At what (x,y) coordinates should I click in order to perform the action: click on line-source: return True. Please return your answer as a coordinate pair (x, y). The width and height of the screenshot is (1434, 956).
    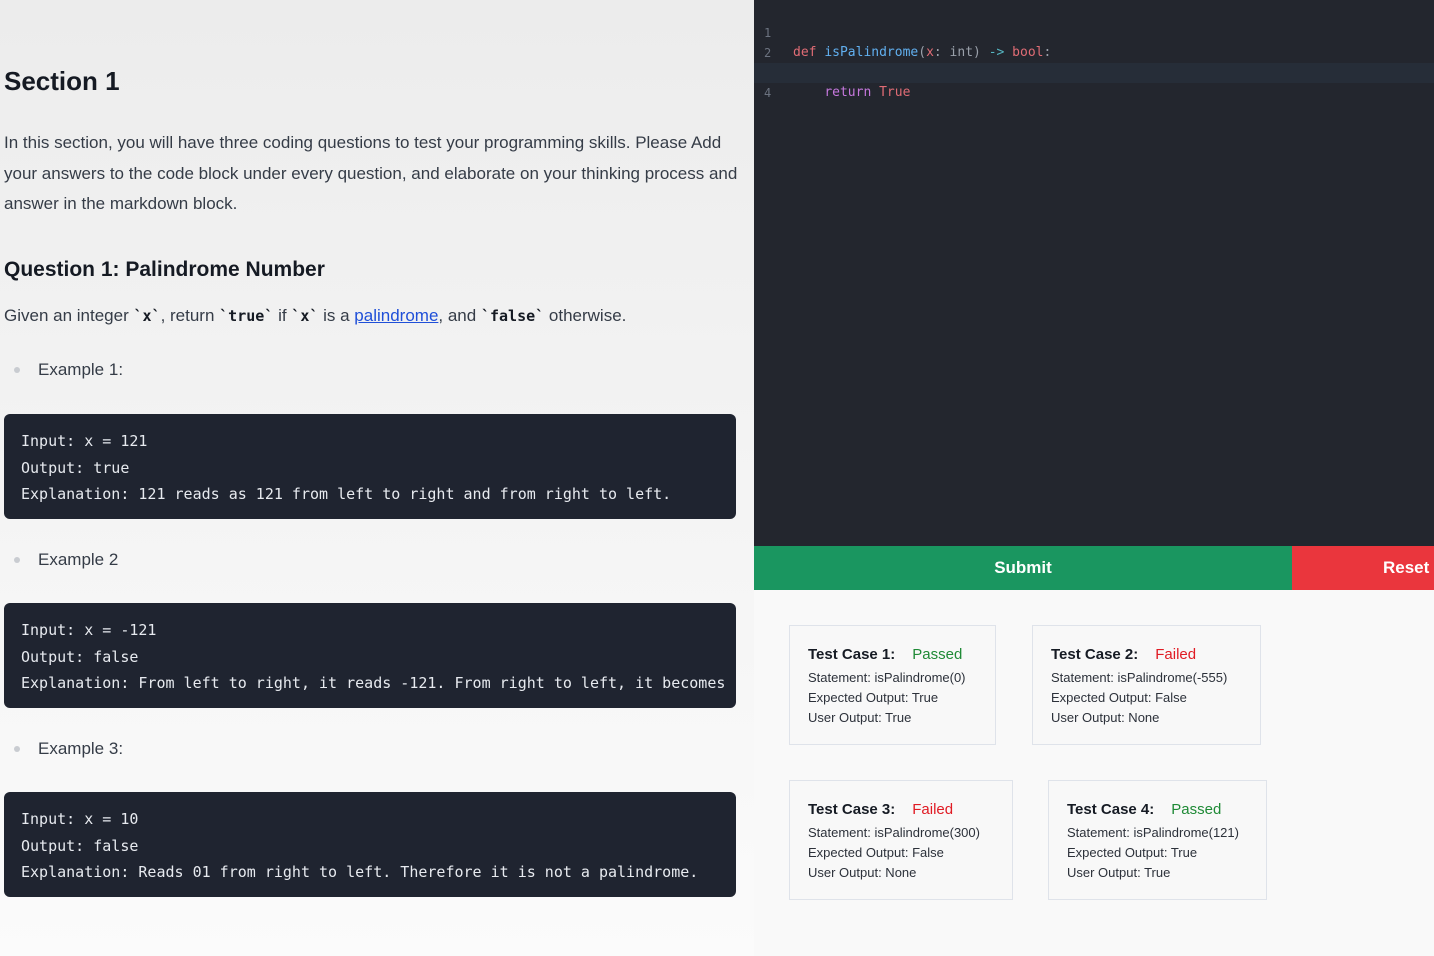
    Looking at the image, I should click on (867, 92).